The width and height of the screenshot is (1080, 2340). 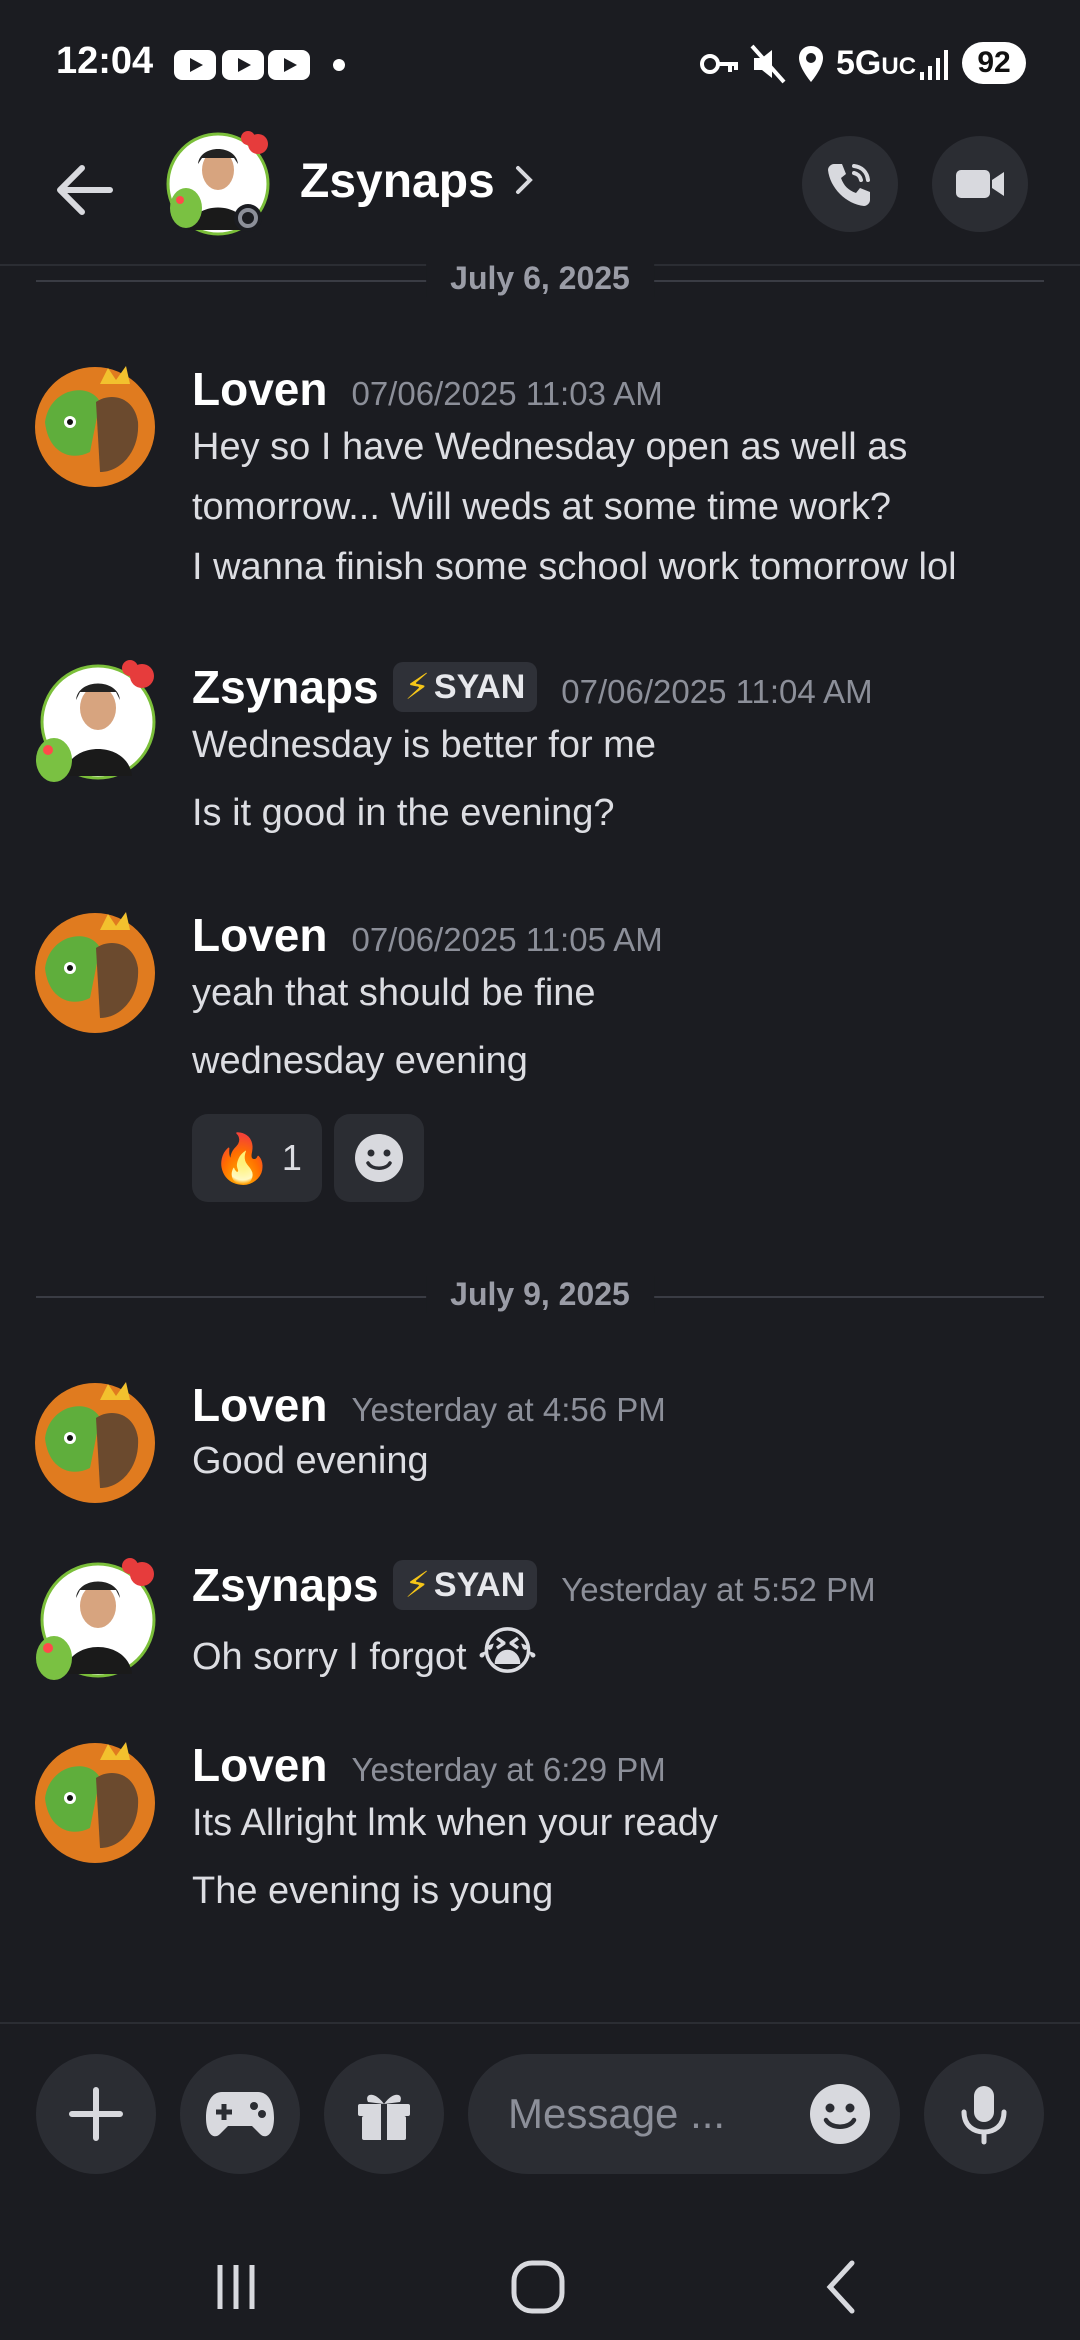 I want to click on timestamp: 07/06/2025 11:04 AM, so click(x=717, y=691).